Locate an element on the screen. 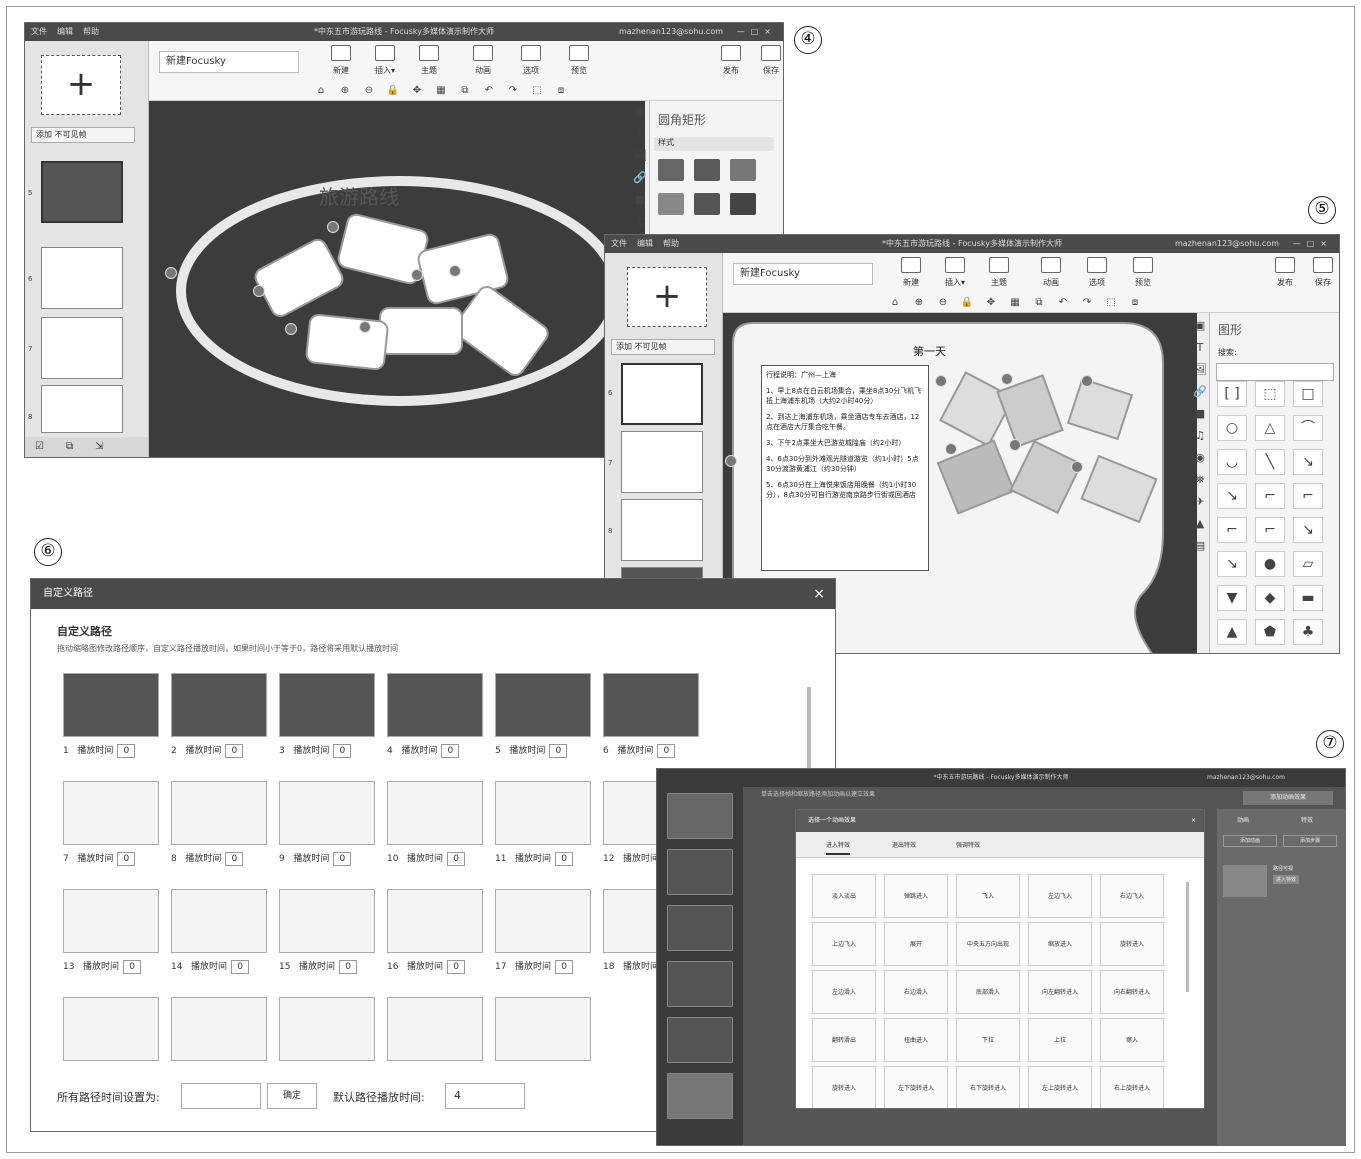  shape-option: ▼ is located at coordinates (1232, 598).